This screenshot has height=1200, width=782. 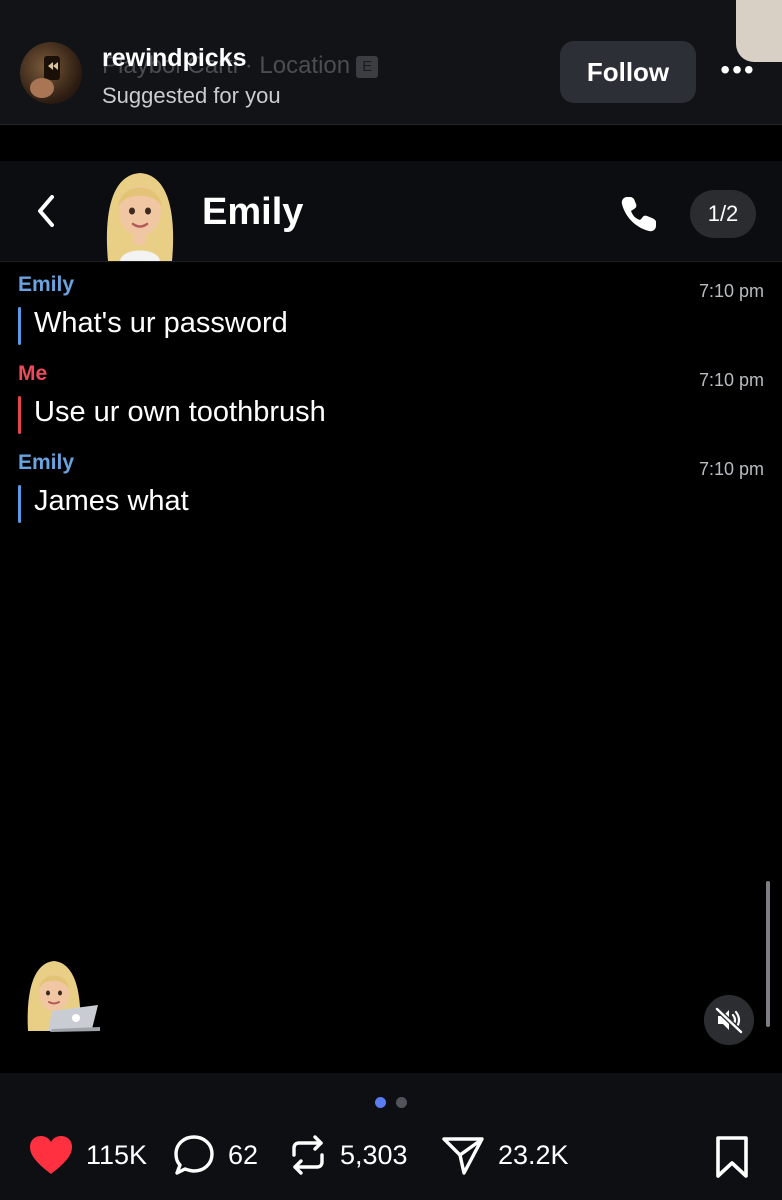 I want to click on repost-count: 5,303, so click(x=374, y=1154).